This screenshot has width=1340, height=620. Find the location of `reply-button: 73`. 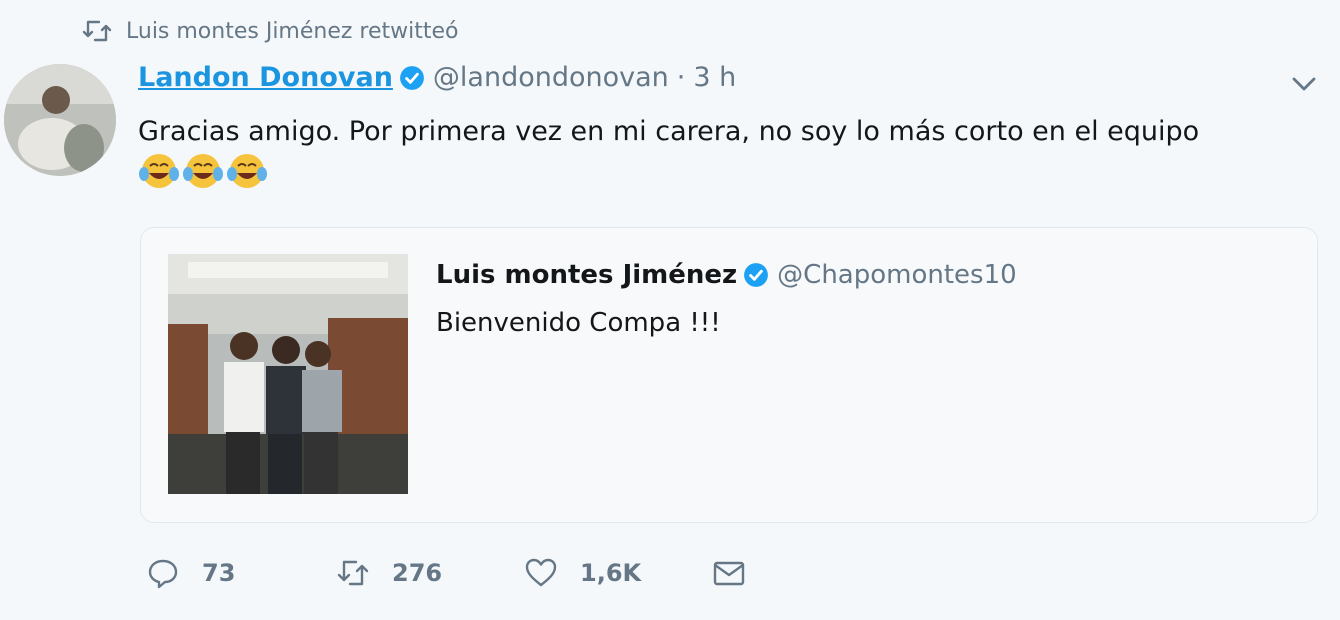

reply-button: 73 is located at coordinates (241, 573).